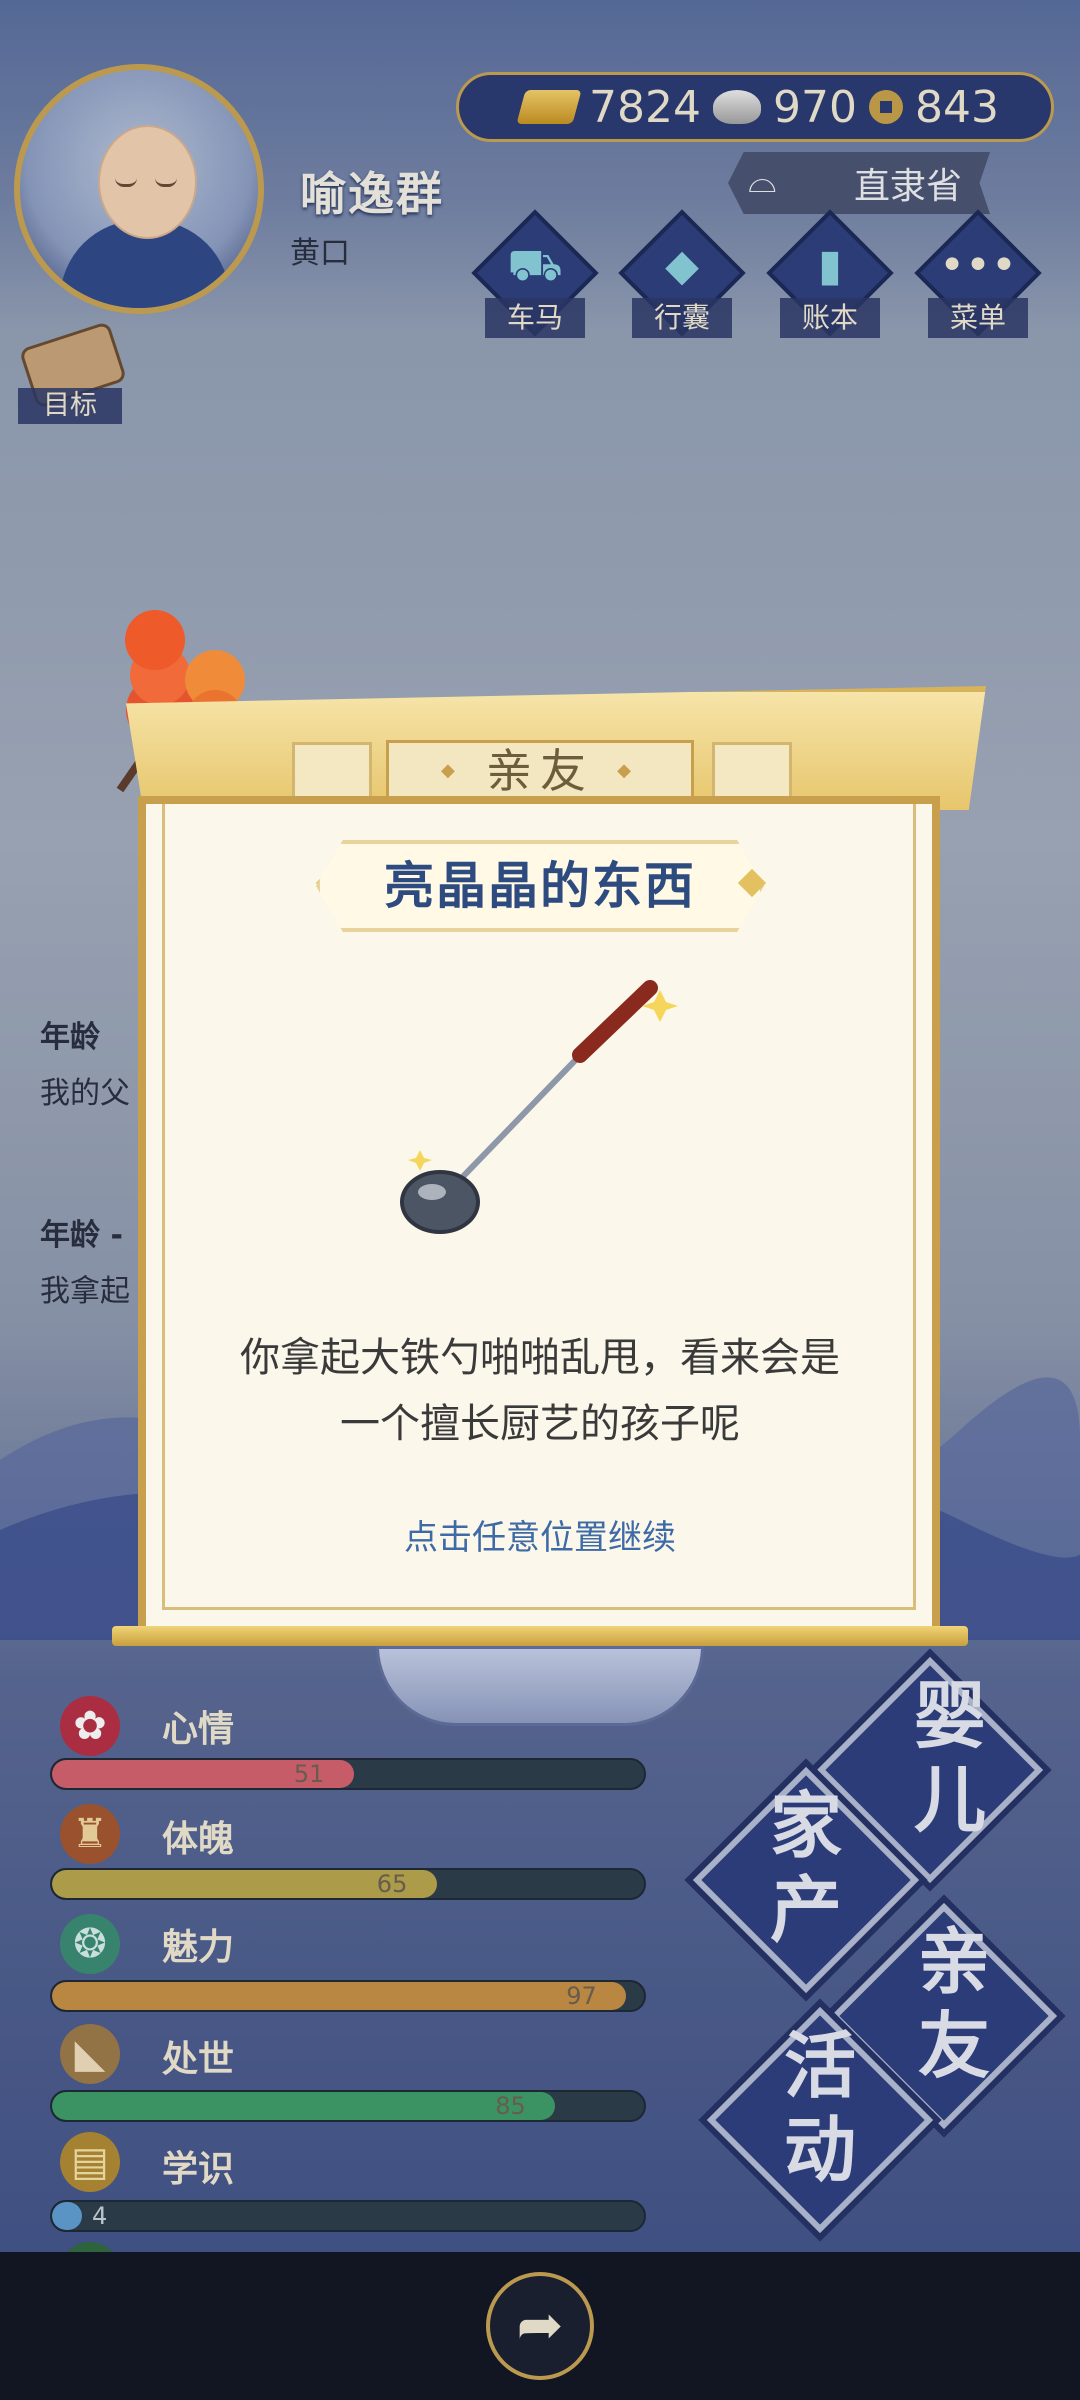  What do you see at coordinates (539, 1107) in the screenshot?
I see `ladle-icon` at bounding box center [539, 1107].